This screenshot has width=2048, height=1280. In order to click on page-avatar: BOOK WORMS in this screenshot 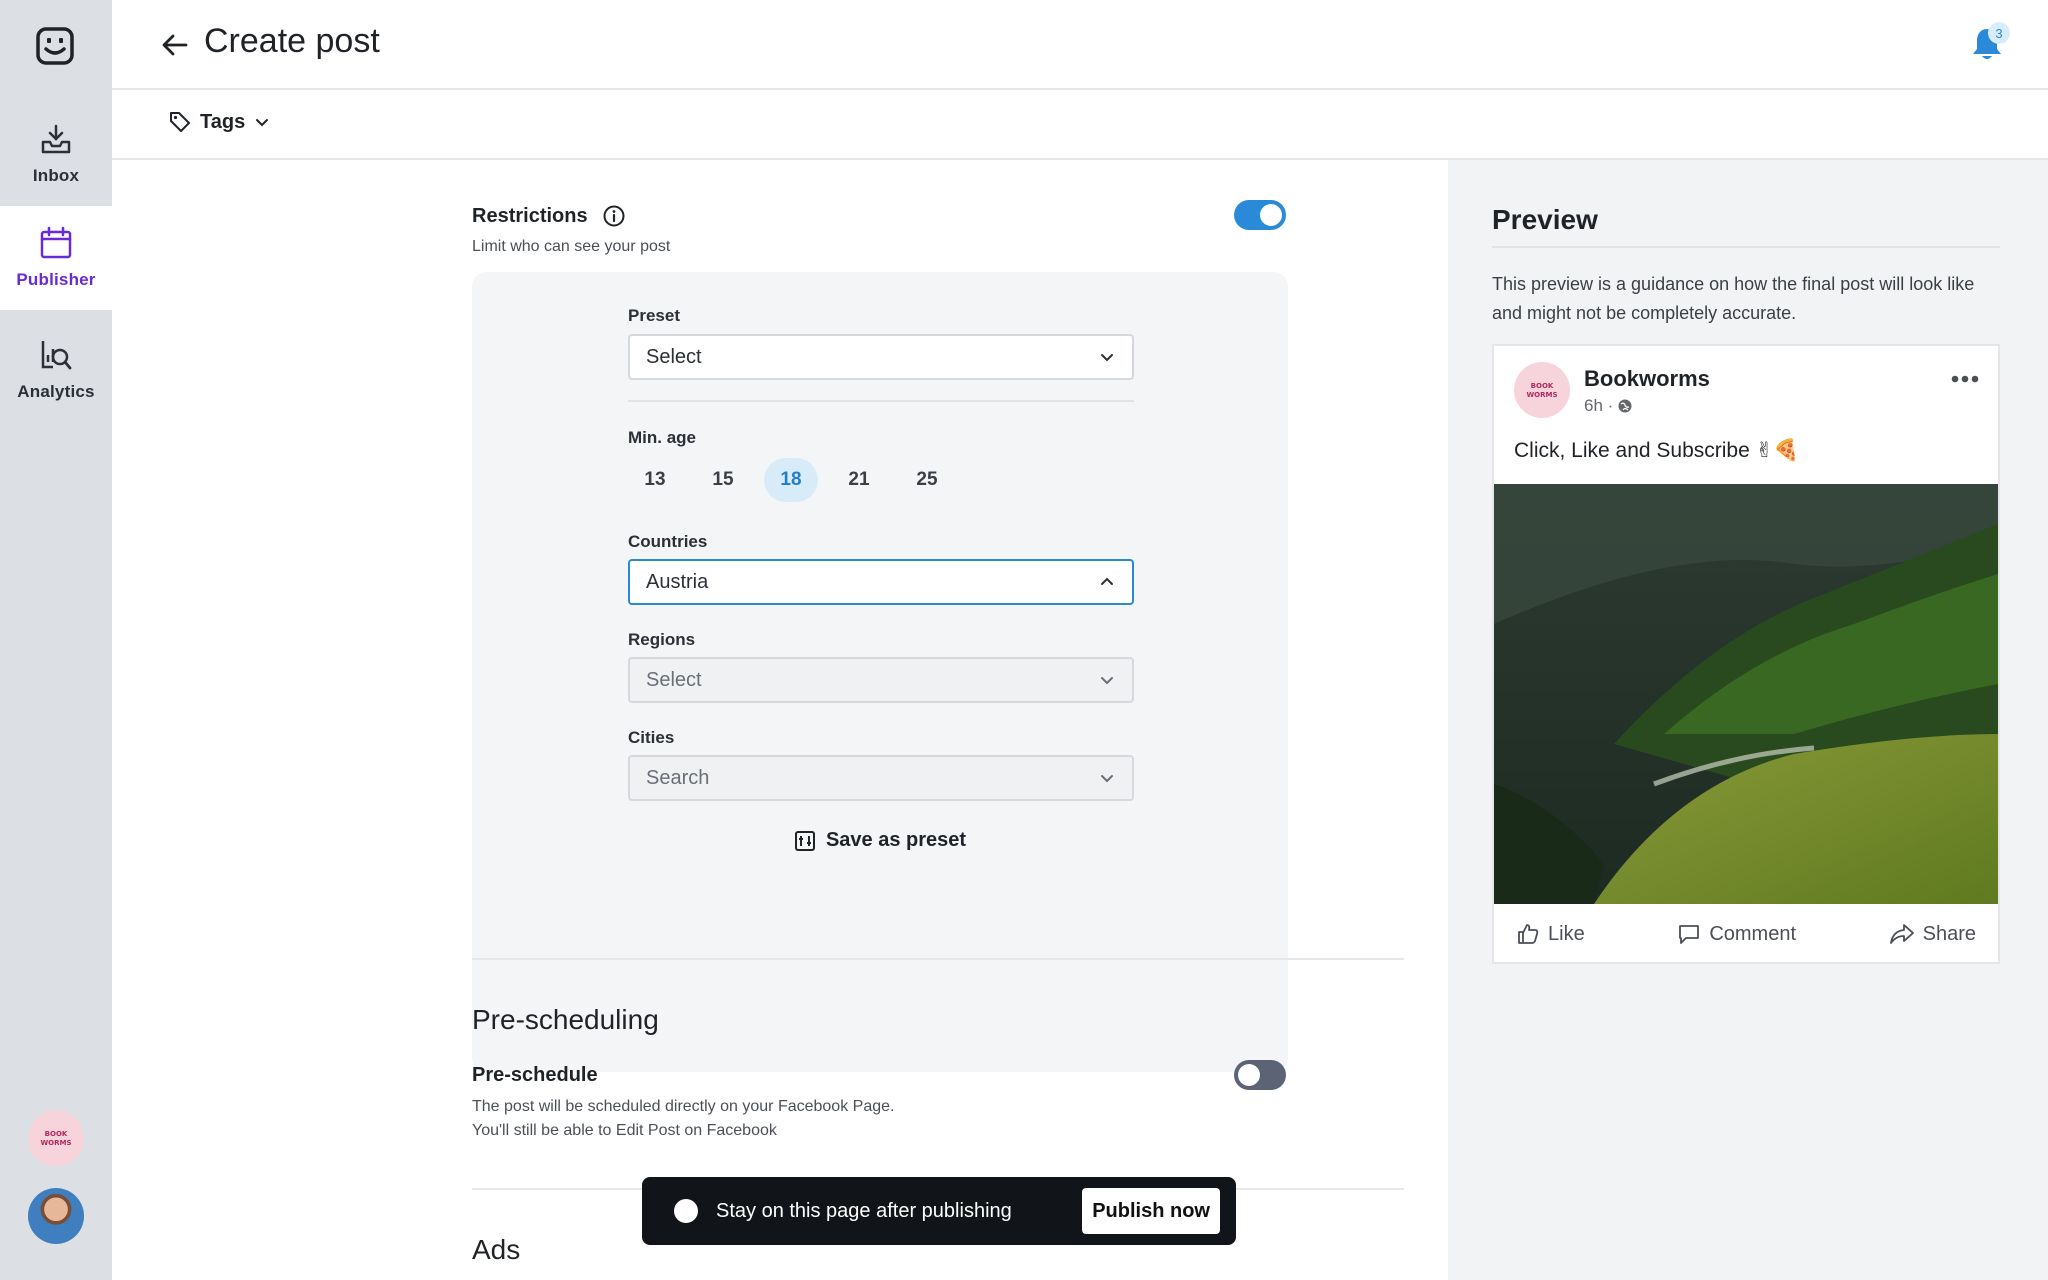, I will do `click(1542, 390)`.